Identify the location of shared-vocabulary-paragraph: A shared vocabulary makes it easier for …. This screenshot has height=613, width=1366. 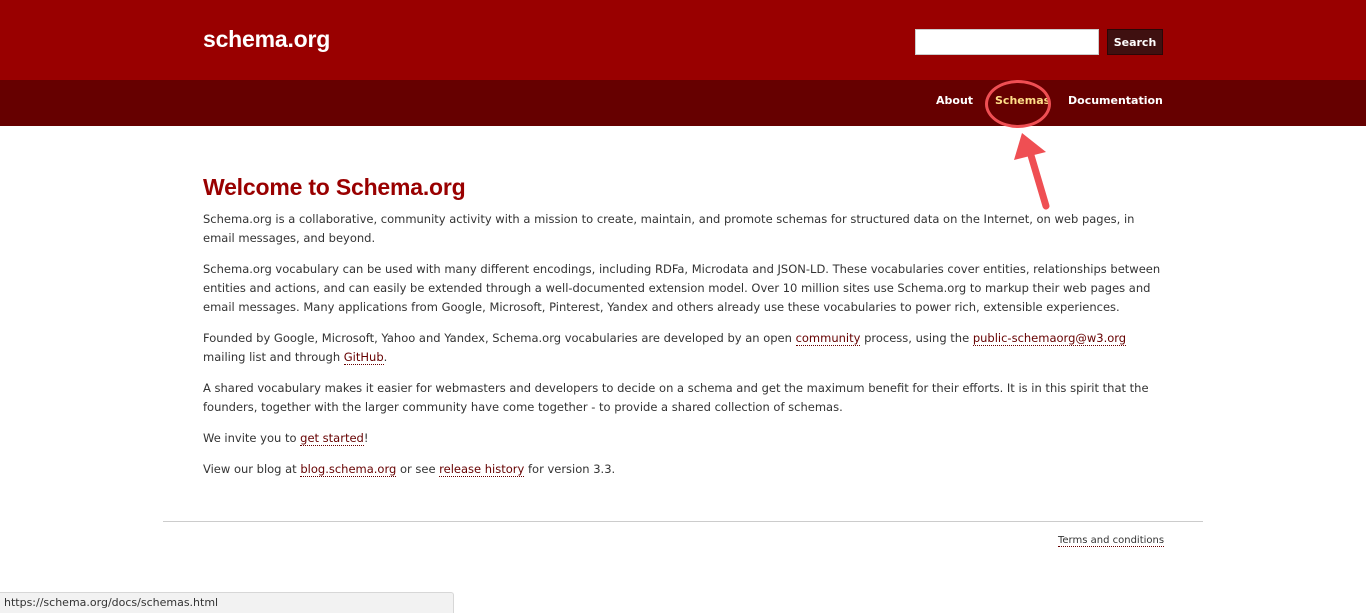
(676, 397).